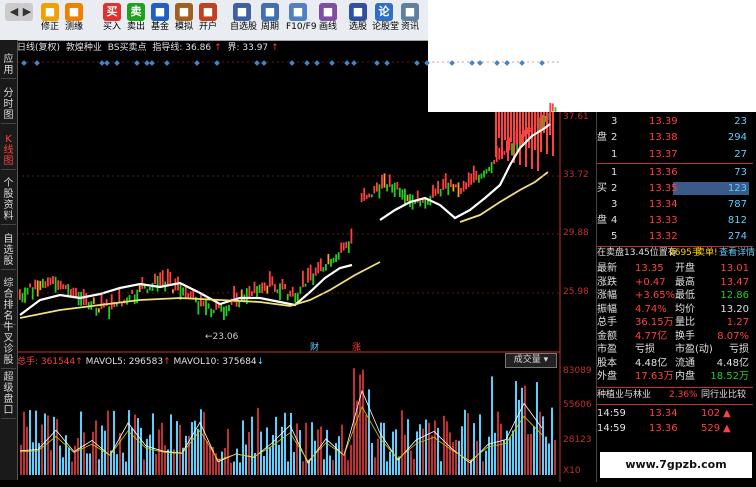 The height and width of the screenshot is (487, 756). What do you see at coordinates (531, 360) in the screenshot?
I see `volume-indicator-dropdown: 成交量 ▾` at bounding box center [531, 360].